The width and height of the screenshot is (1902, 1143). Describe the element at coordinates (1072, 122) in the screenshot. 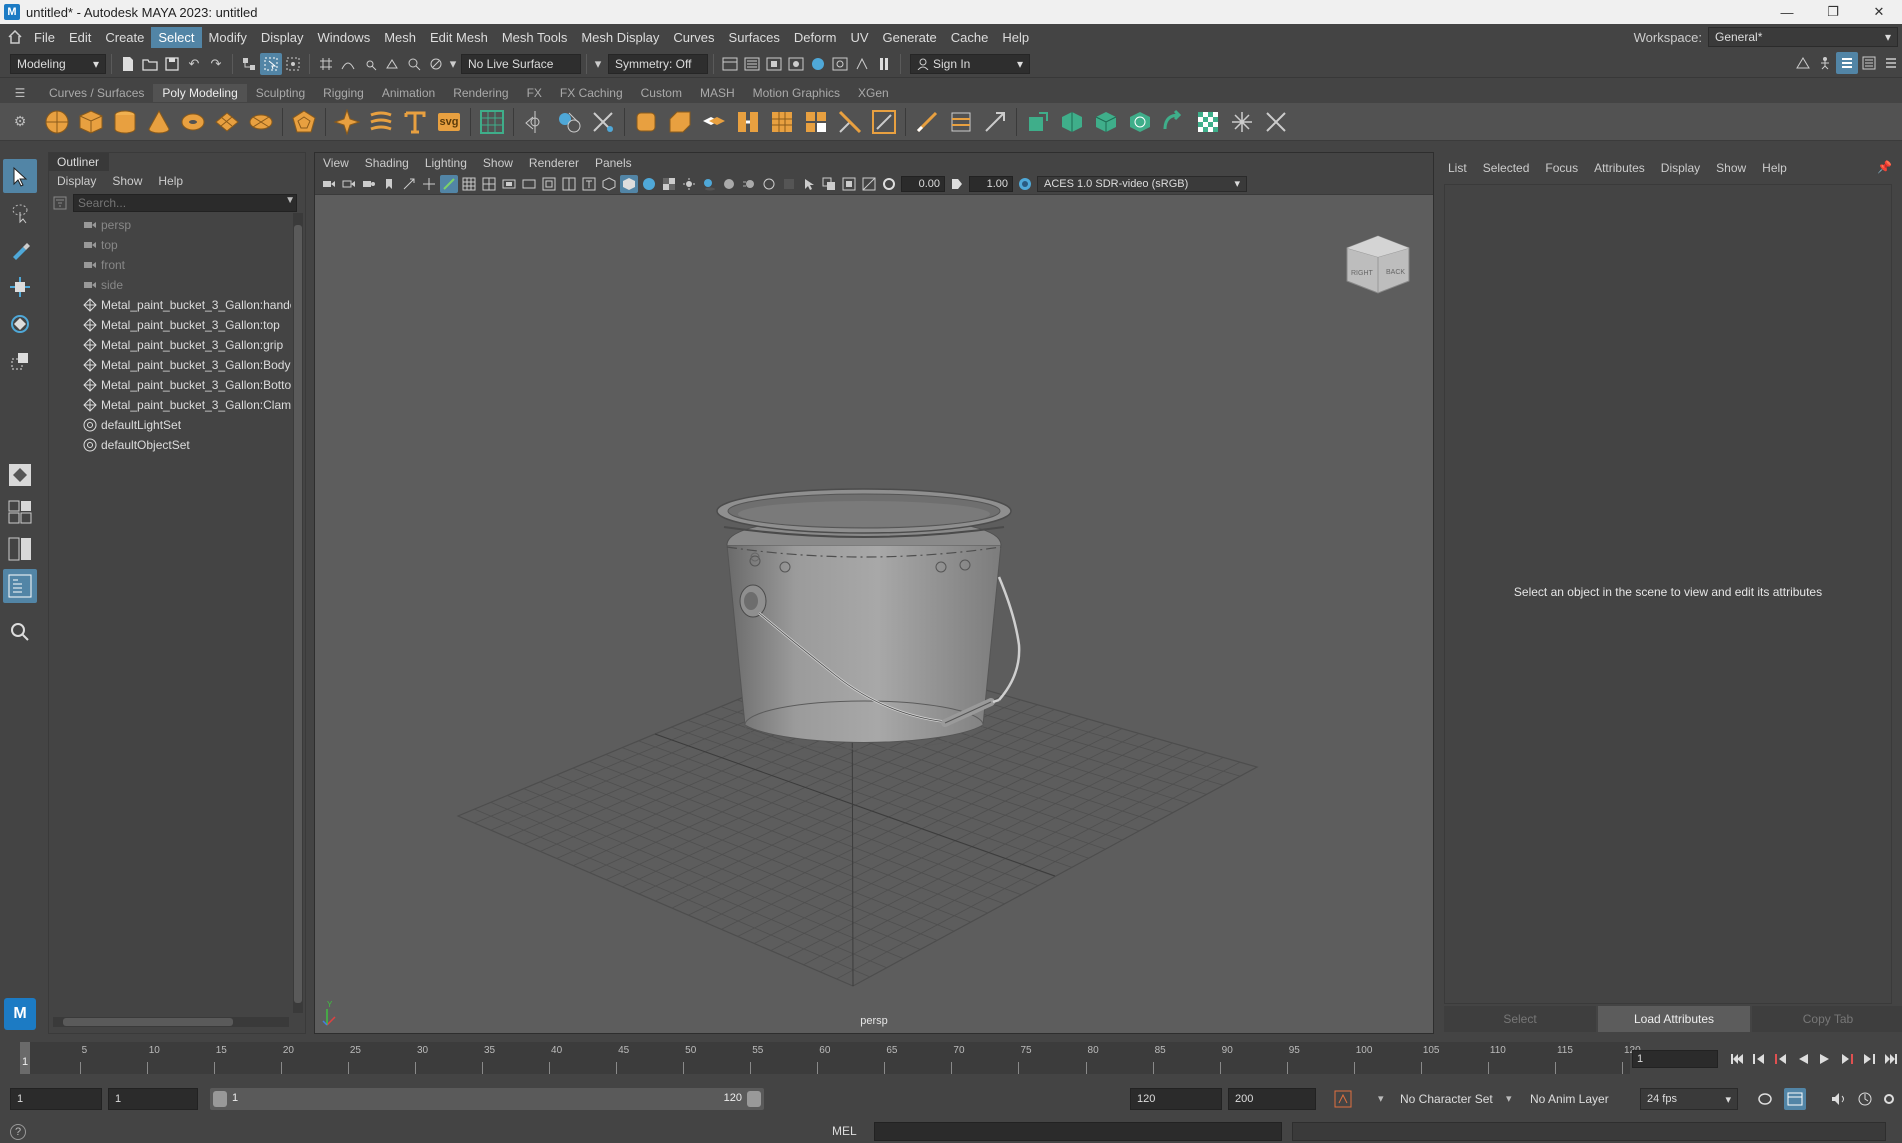

I see `poke-icon` at that location.